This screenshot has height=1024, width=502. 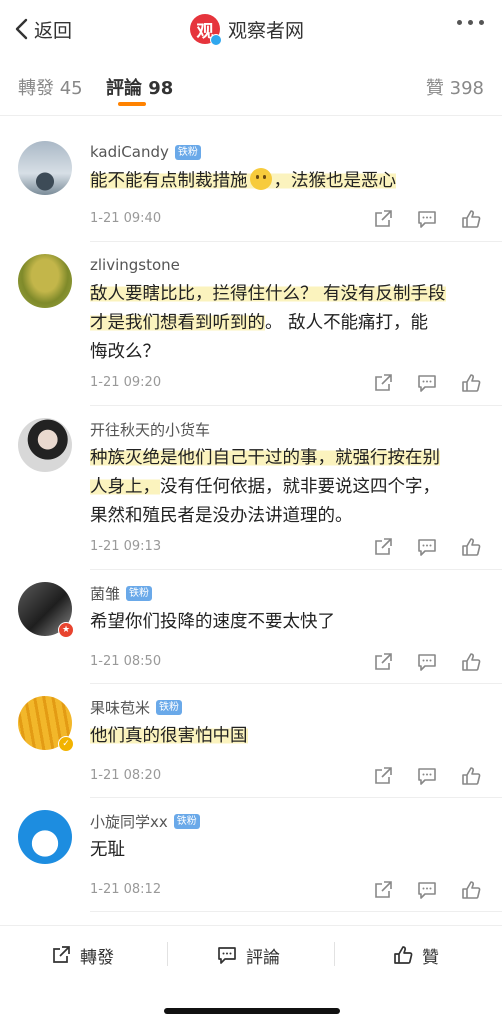 What do you see at coordinates (129, 821) in the screenshot?
I see `username: 小旋同学xx` at bounding box center [129, 821].